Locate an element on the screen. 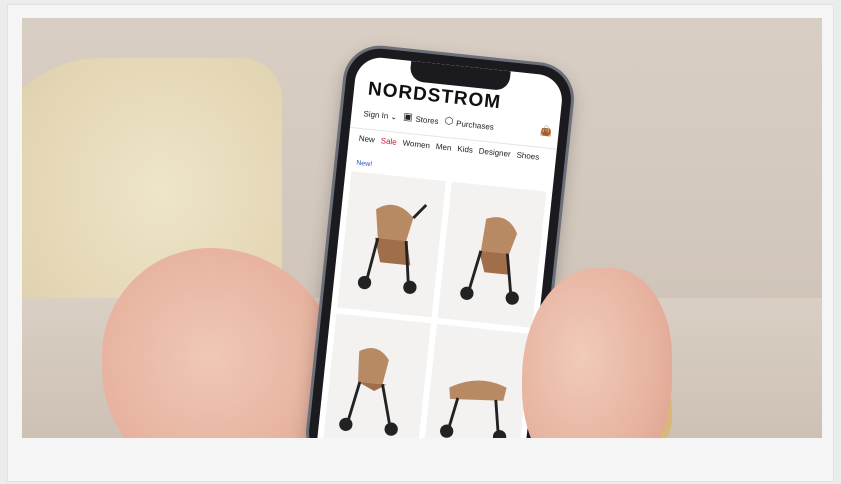 Image resolution: width=841 pixels, height=484 pixels. storefront-icon: ▣ is located at coordinates (408, 117).